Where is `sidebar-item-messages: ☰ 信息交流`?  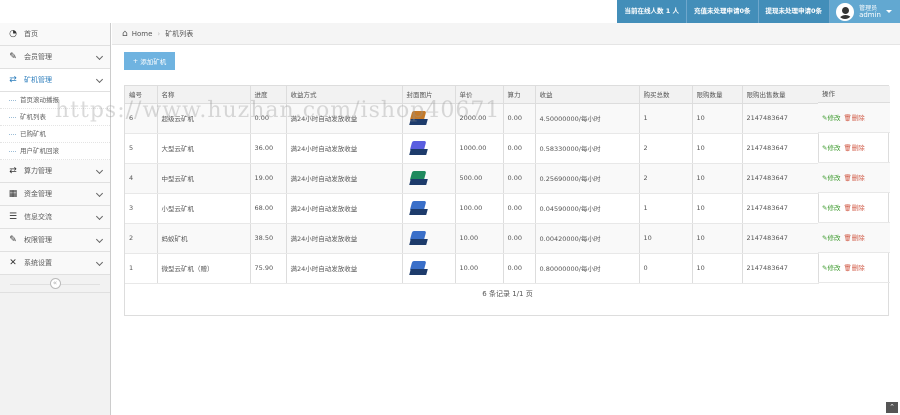
sidebar-item-messages: ☰ 信息交流 is located at coordinates (55, 217).